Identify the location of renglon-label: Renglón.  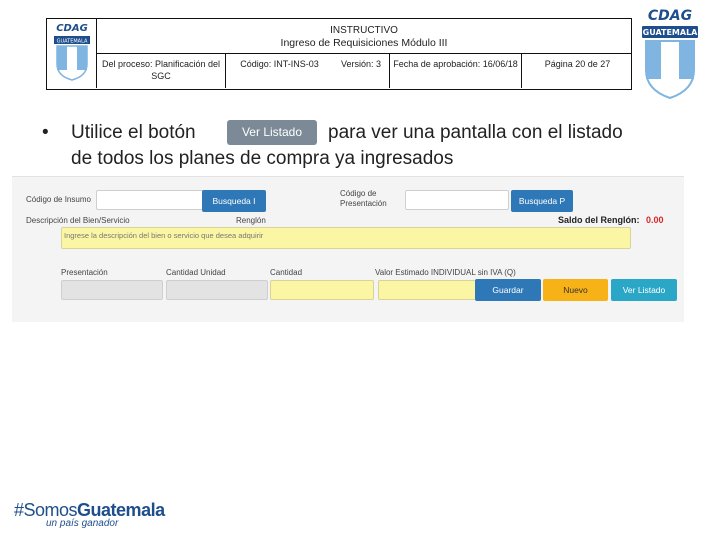
(251, 220).